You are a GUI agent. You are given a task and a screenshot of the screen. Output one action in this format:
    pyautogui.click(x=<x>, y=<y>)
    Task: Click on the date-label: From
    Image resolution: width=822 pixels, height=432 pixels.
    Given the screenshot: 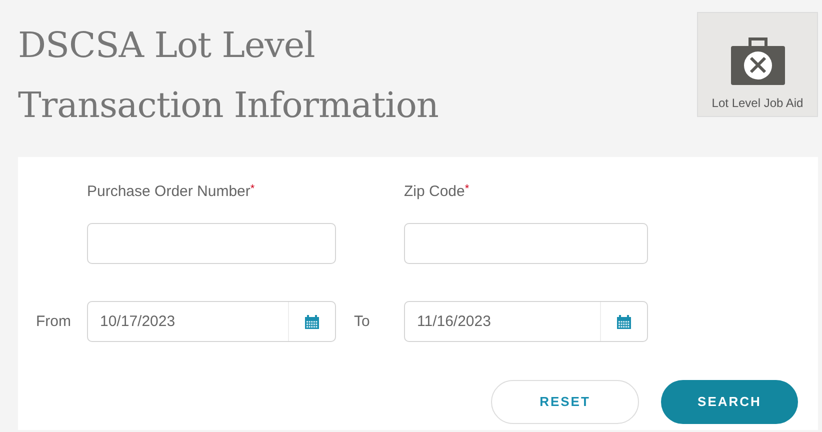 What is the action you would take?
    pyautogui.click(x=53, y=321)
    